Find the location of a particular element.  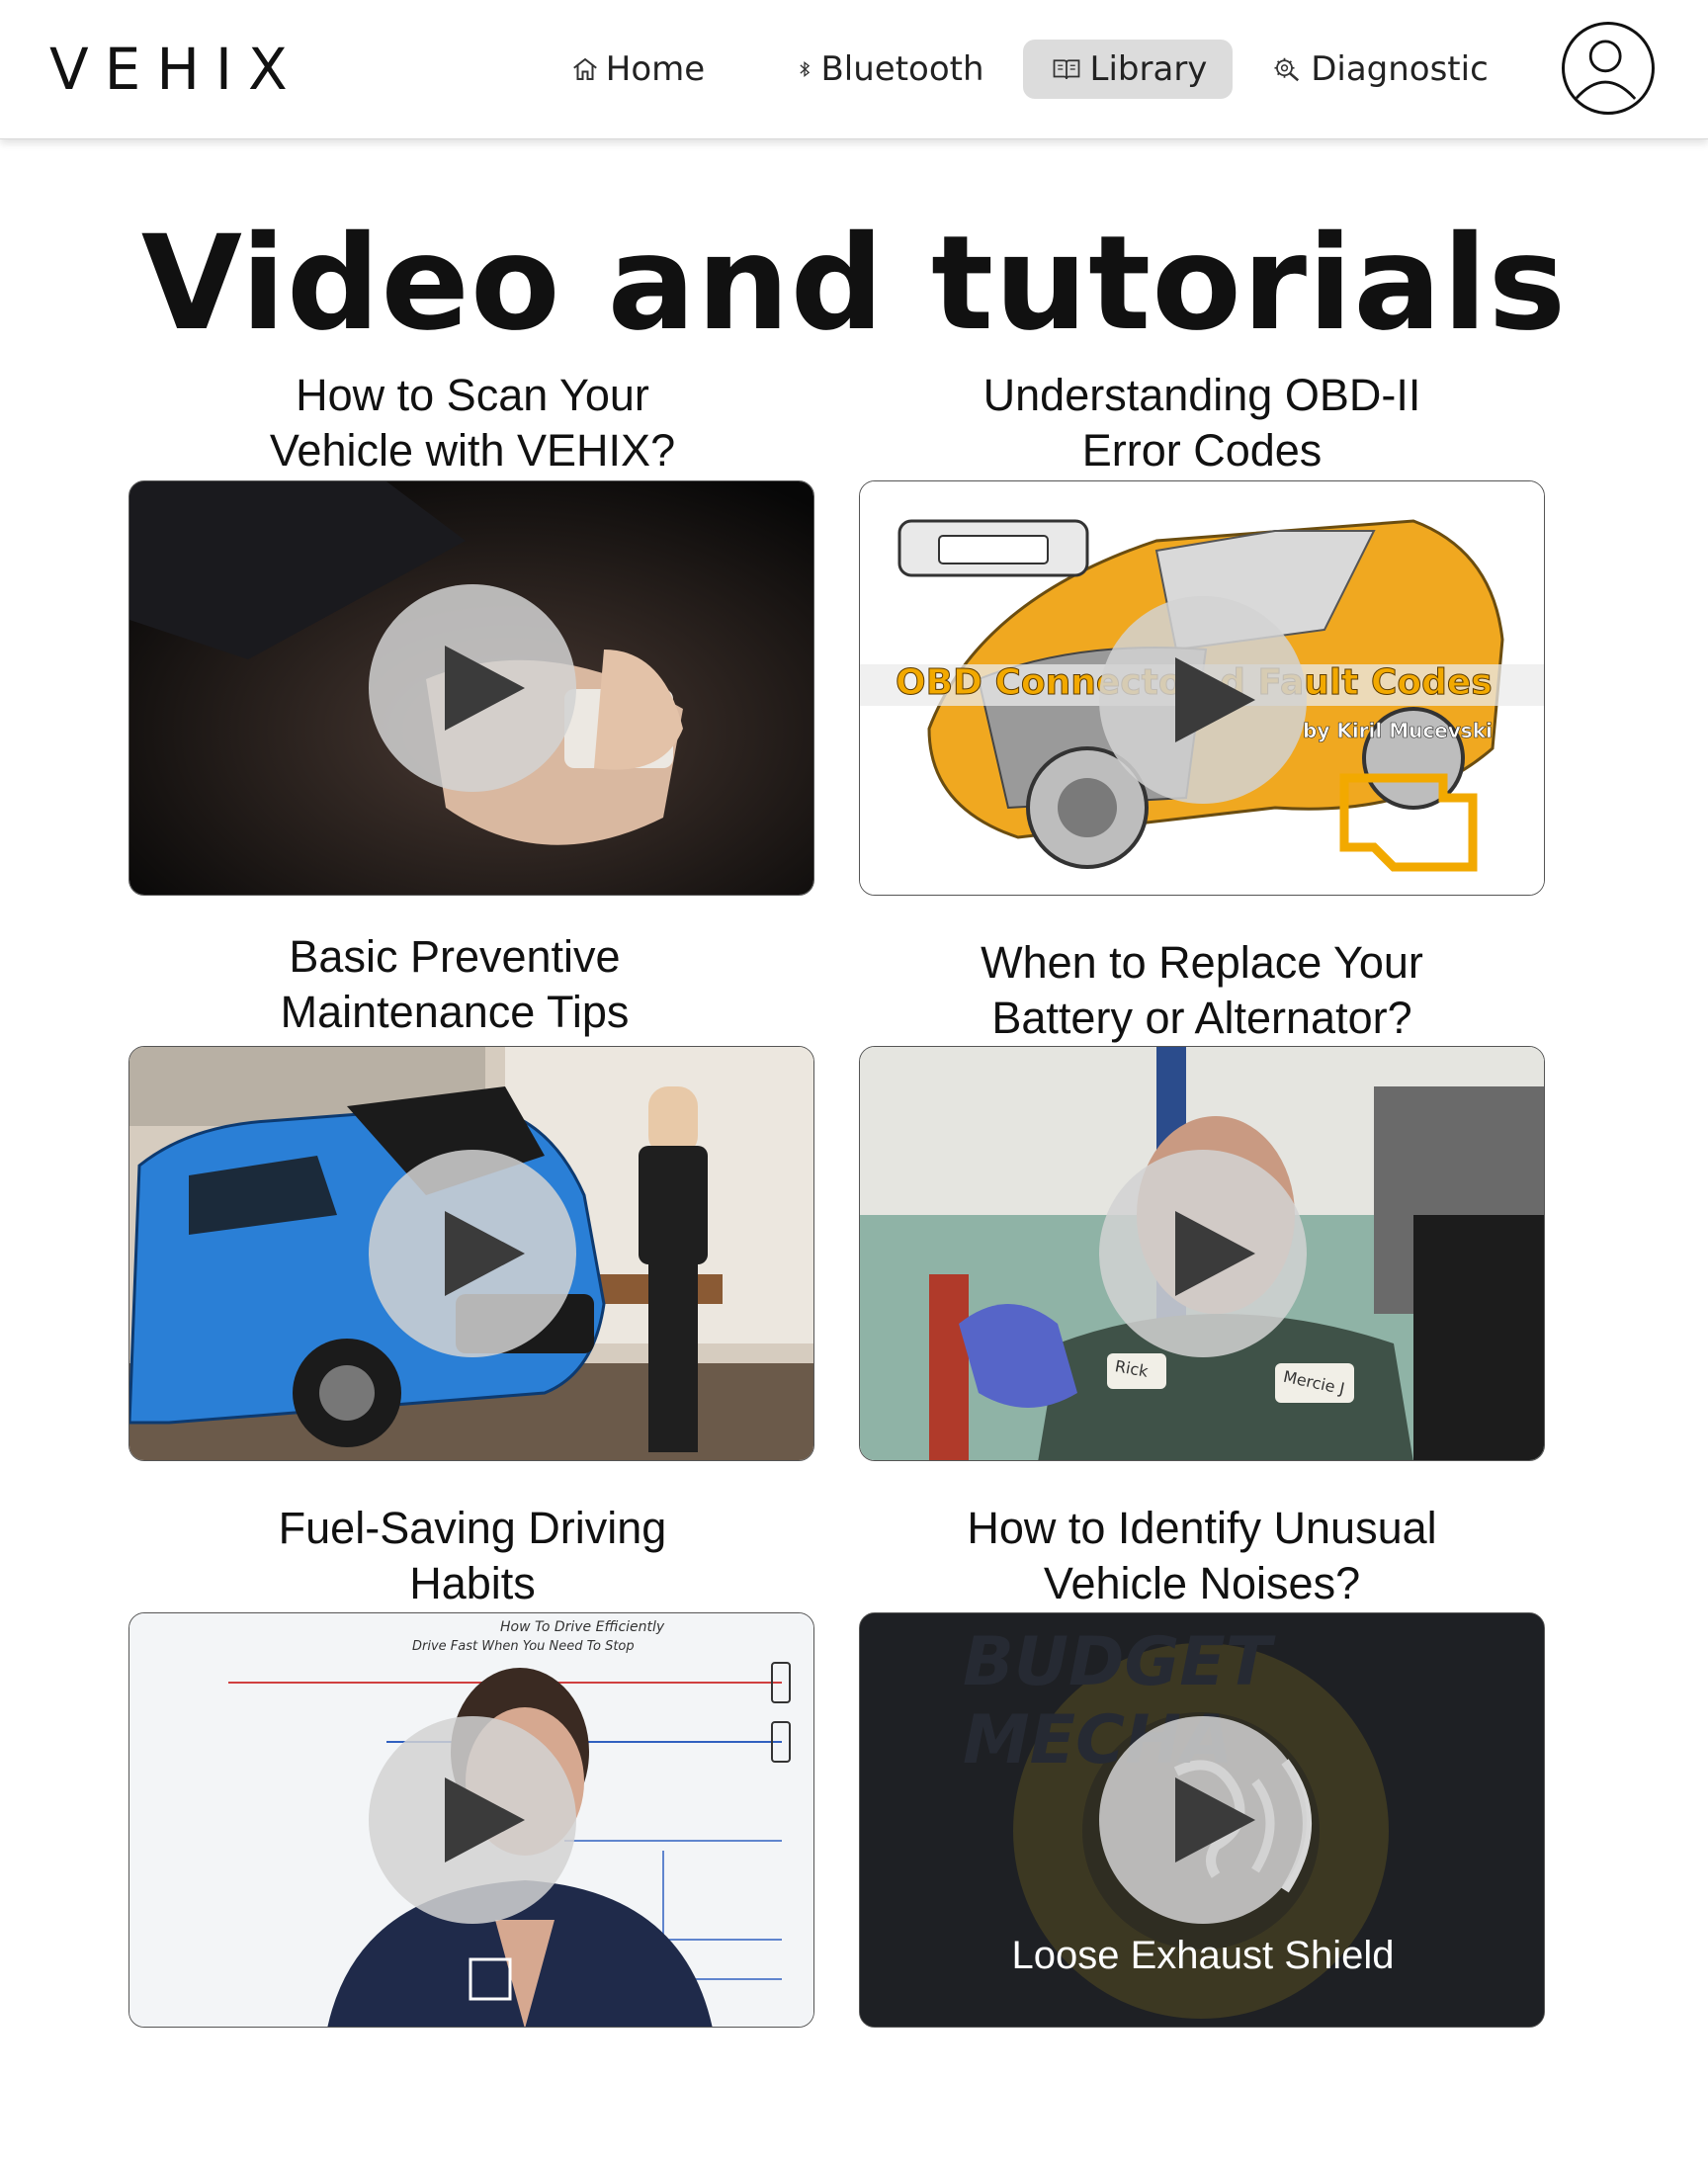

nav-library-label: Library is located at coordinates (1148, 69).